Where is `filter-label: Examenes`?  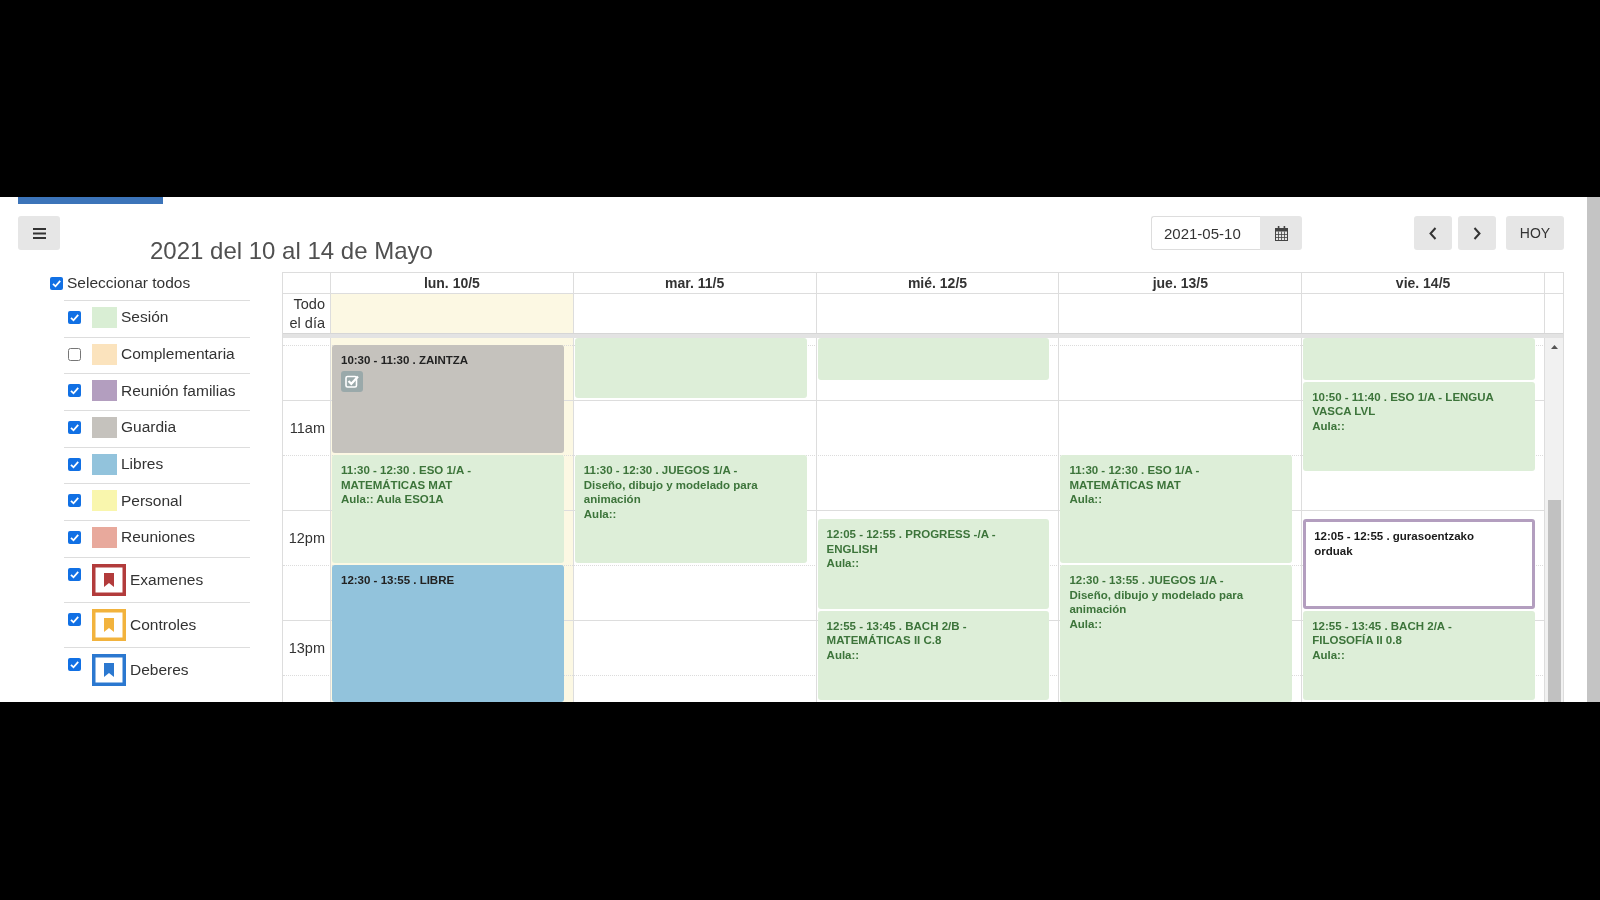 filter-label: Examenes is located at coordinates (167, 579).